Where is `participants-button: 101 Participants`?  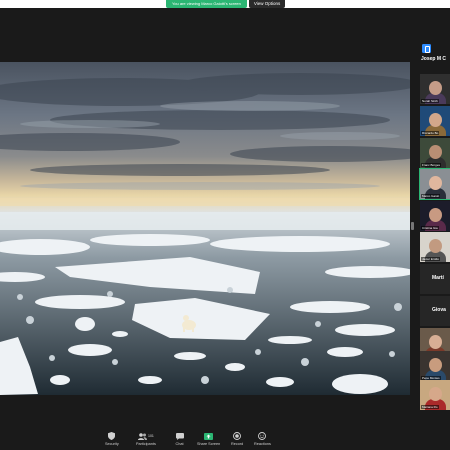
participants-button: 101 Participants is located at coordinates (146, 439).